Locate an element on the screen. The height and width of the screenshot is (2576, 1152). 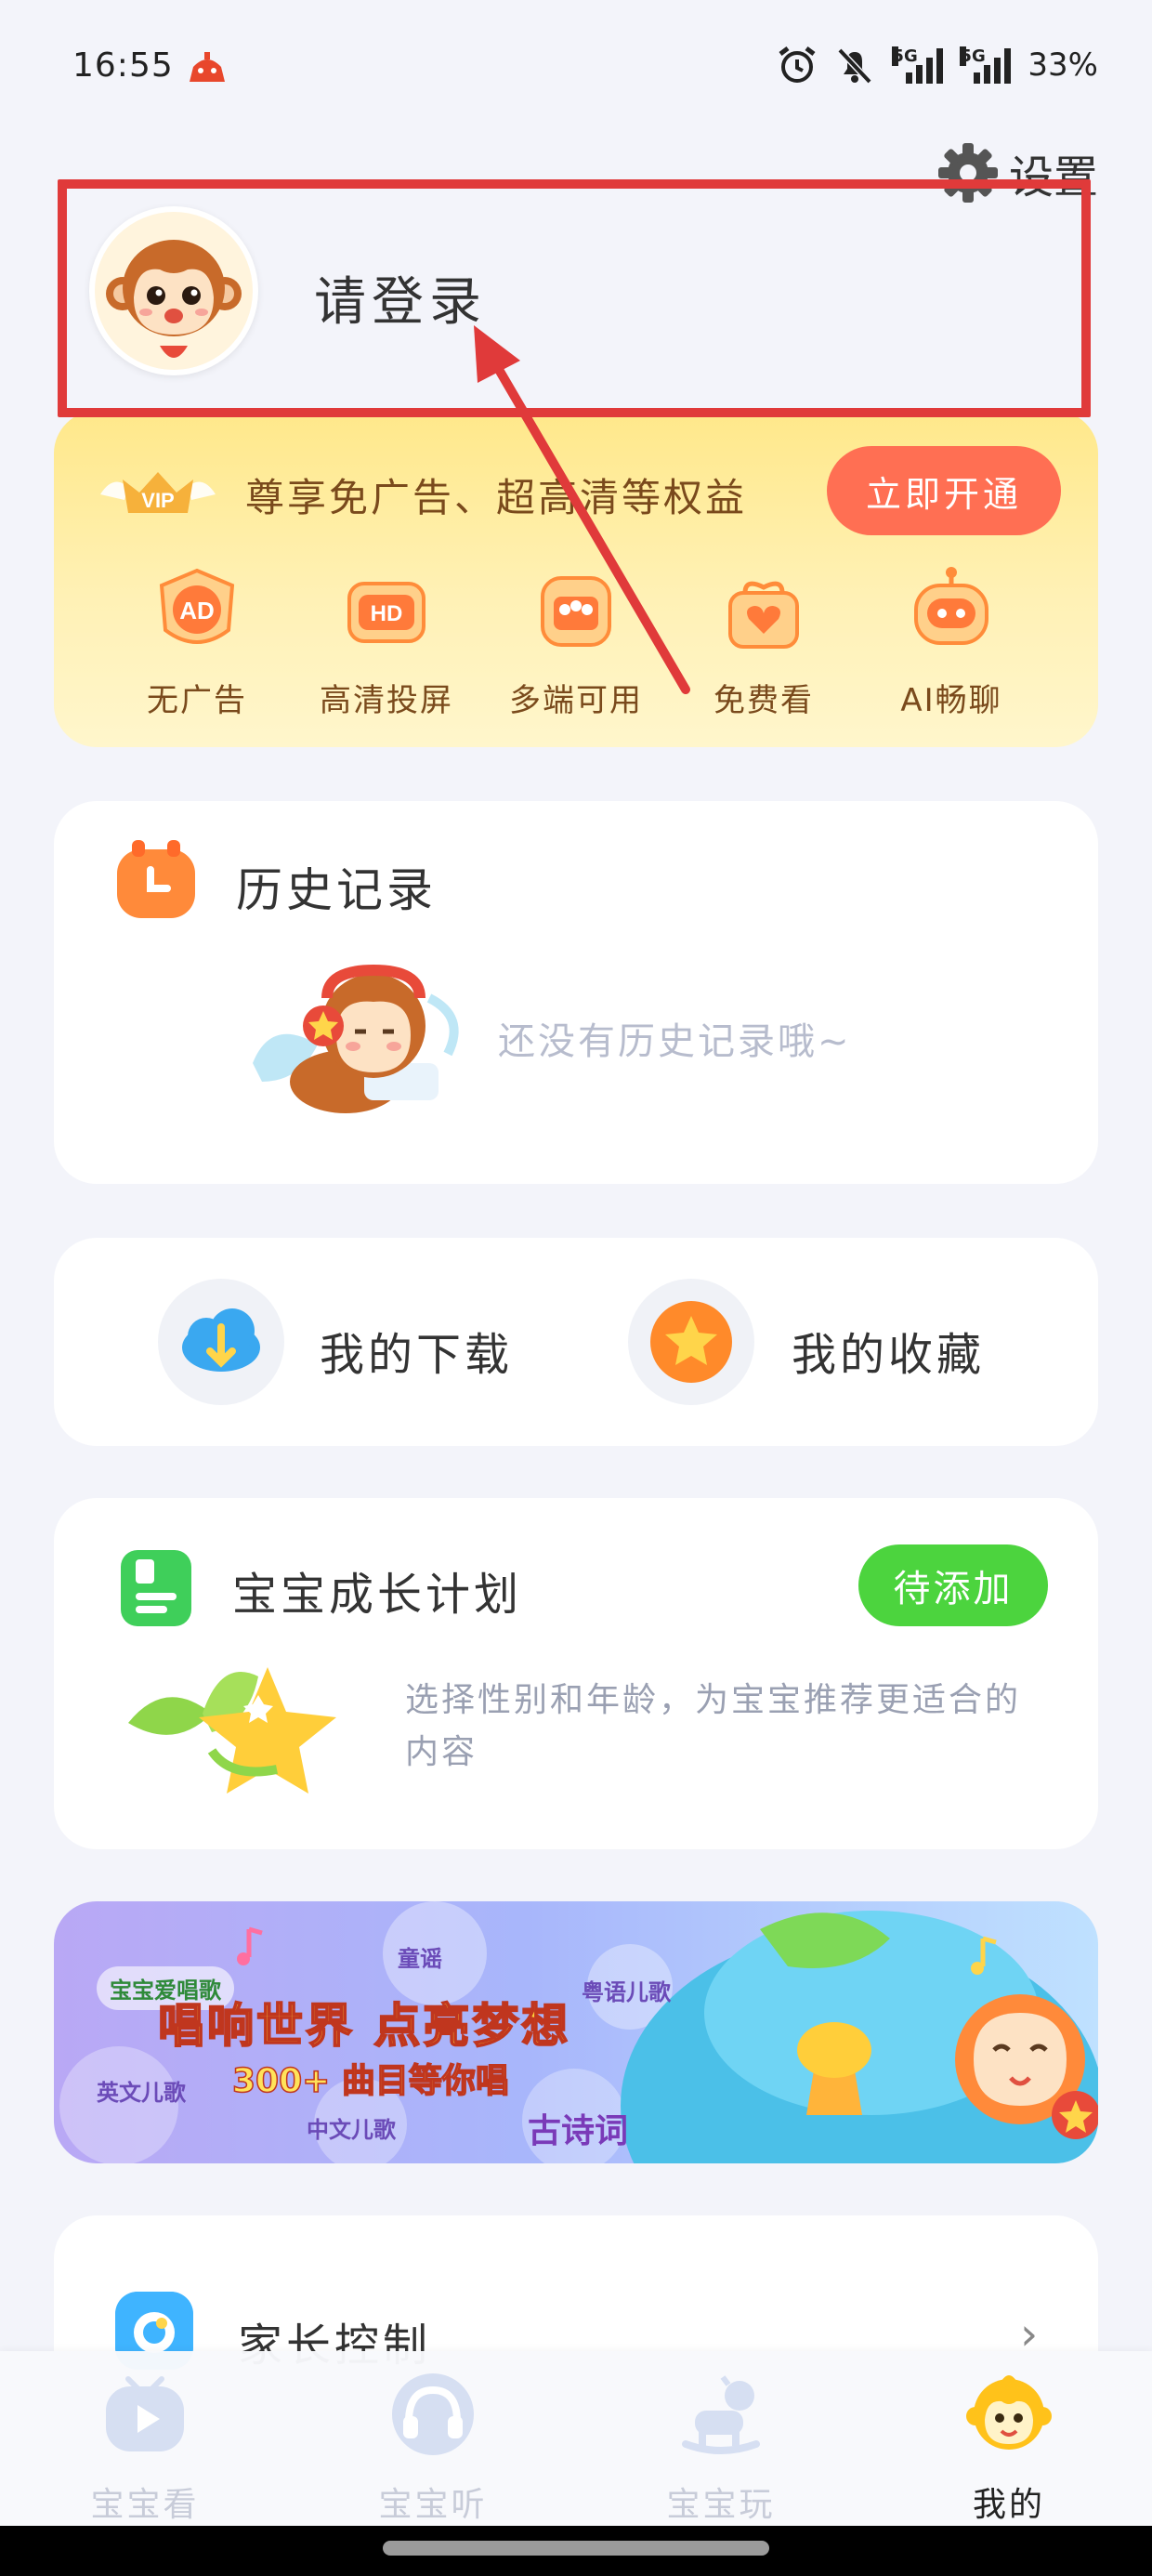
history-title: 历史记录 is located at coordinates (336, 890).